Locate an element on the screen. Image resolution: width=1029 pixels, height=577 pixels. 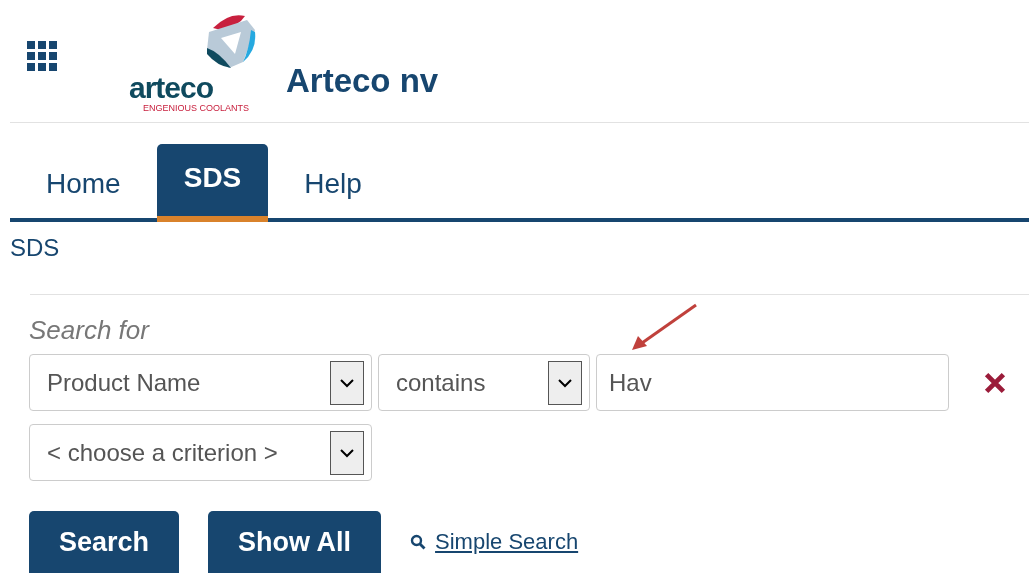
action-button: Show All is located at coordinates (295, 542).